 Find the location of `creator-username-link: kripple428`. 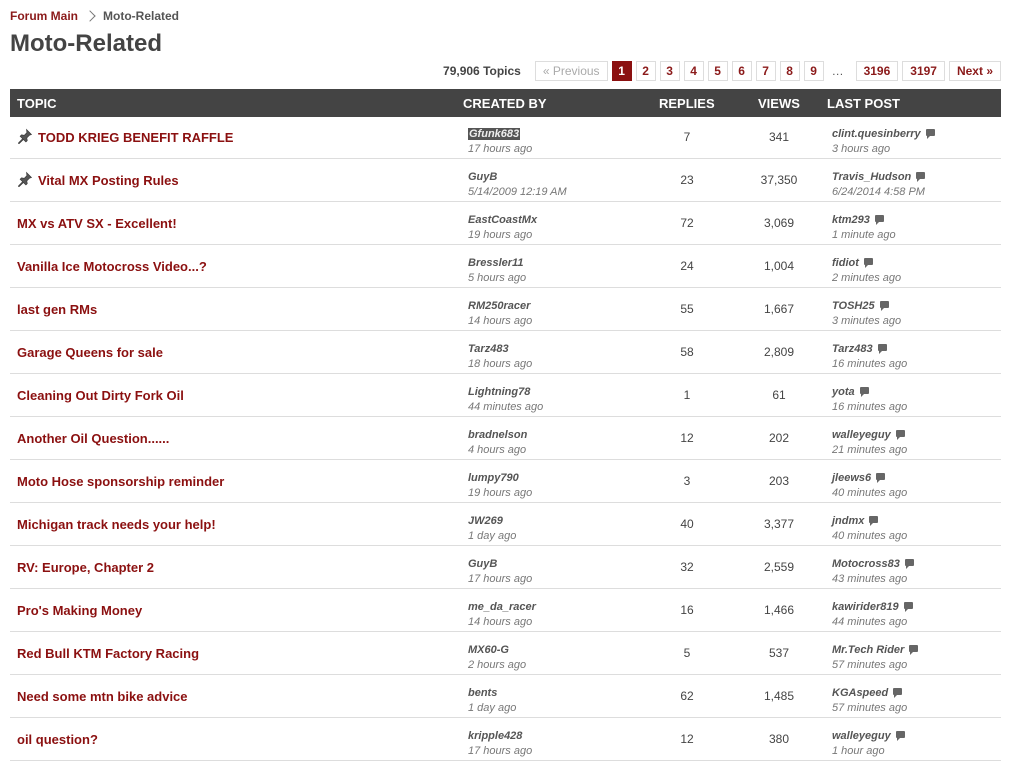

creator-username-link: kripple428 is located at coordinates (495, 736).